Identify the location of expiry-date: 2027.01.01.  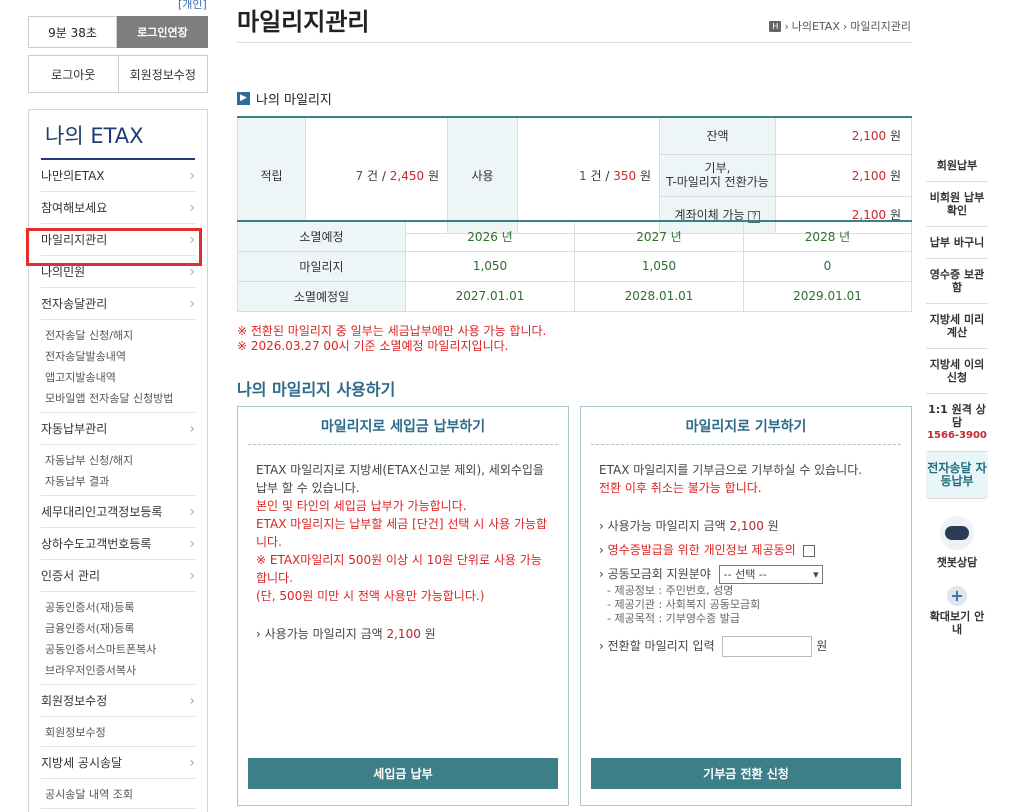
(490, 296).